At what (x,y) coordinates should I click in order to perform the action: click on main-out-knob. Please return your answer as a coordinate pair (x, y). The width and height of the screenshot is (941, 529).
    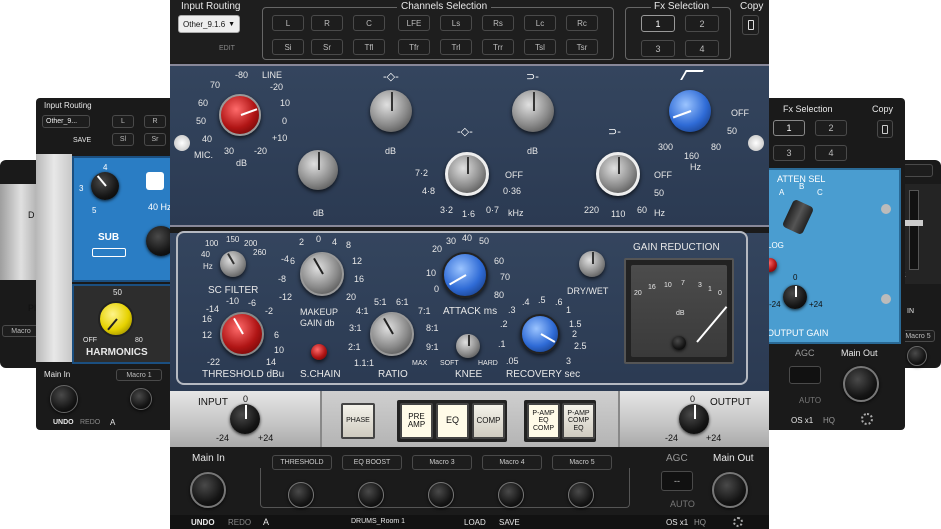
    Looking at the image, I should click on (730, 490).